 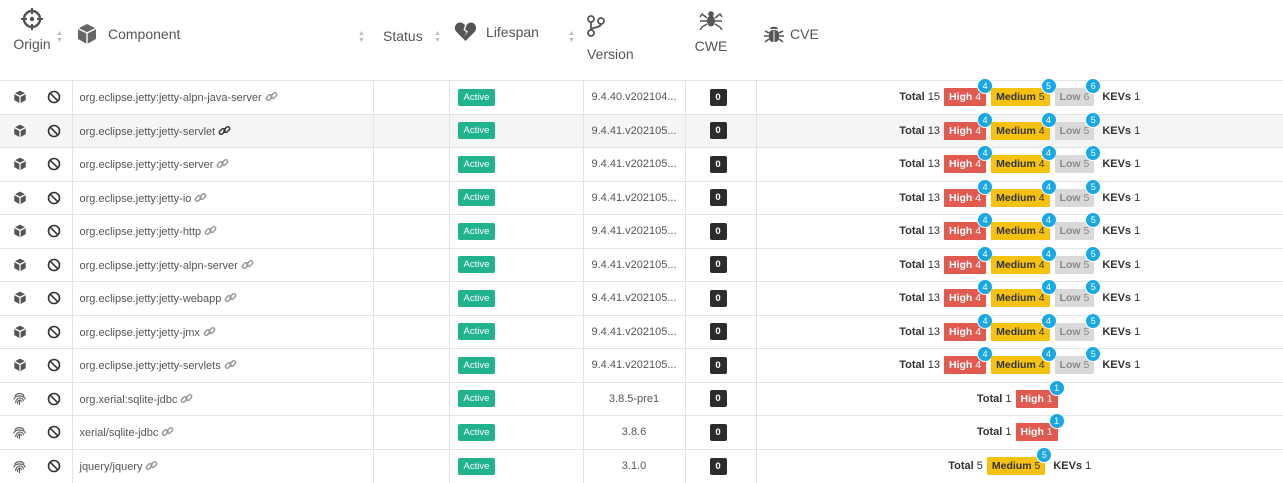 I want to click on component-cell: xerial/sqlite-jdbc, so click(x=222, y=432).